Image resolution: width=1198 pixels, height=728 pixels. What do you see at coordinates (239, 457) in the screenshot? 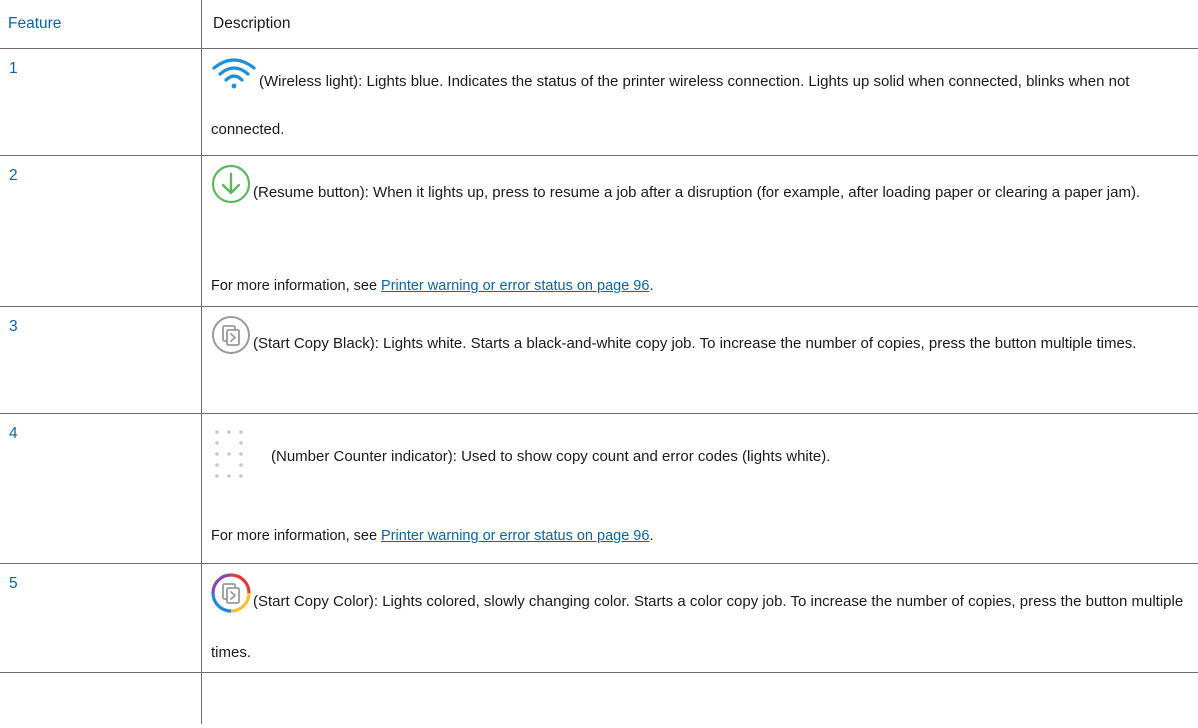
I see `number-counter-icon` at bounding box center [239, 457].